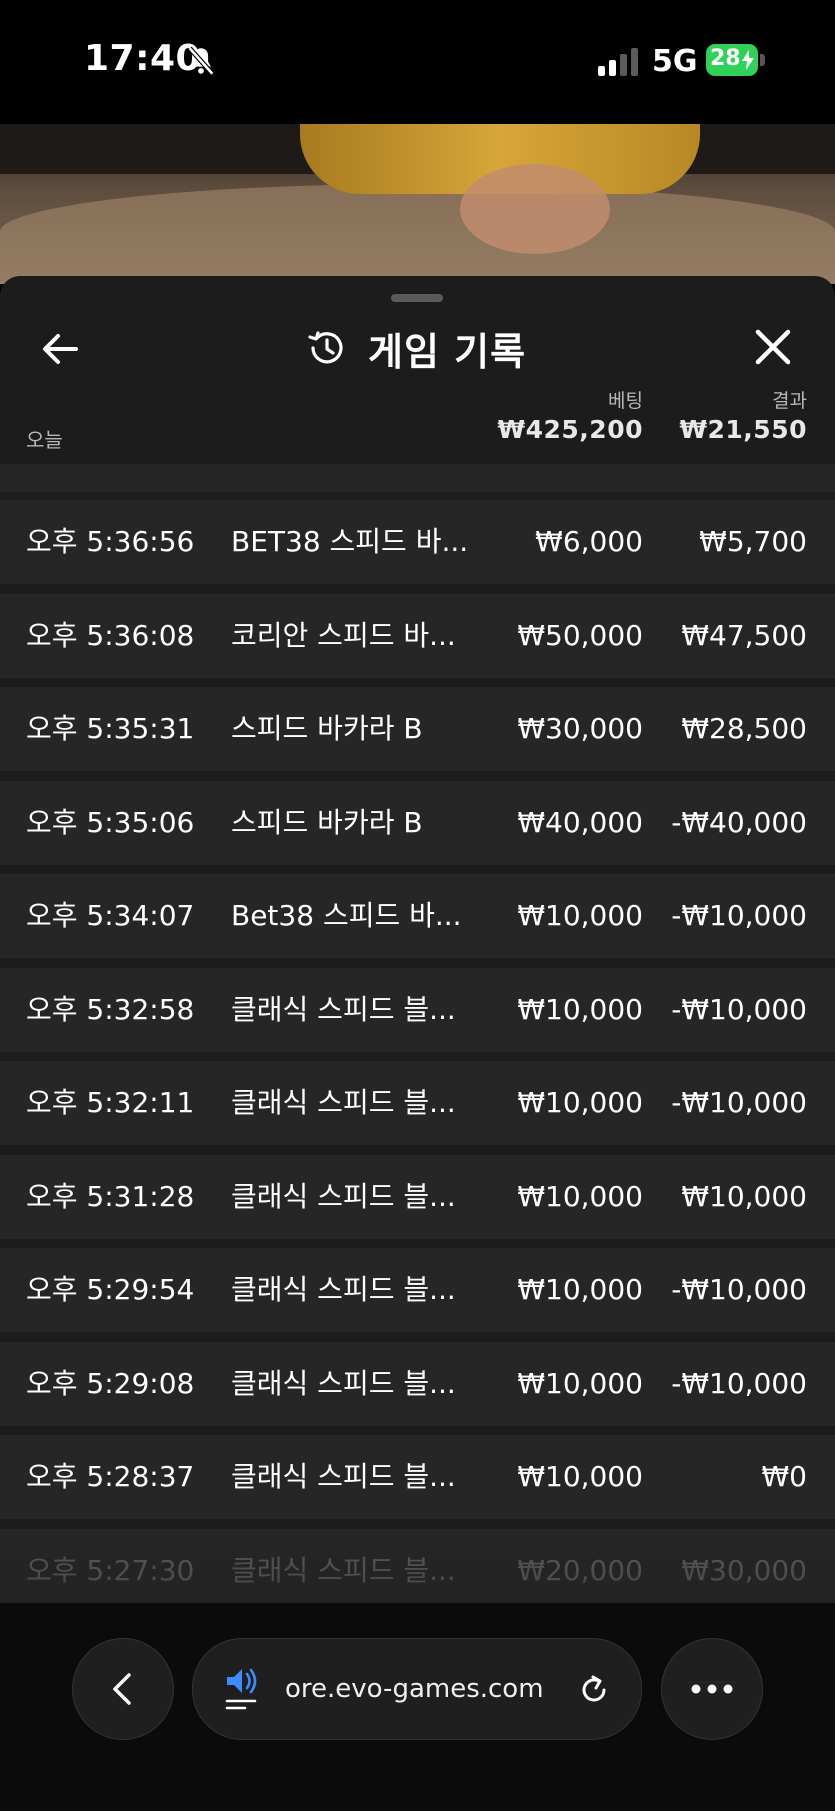 The image size is (835, 1811). I want to click on record-result-amount: ₩5,700, so click(753, 541).